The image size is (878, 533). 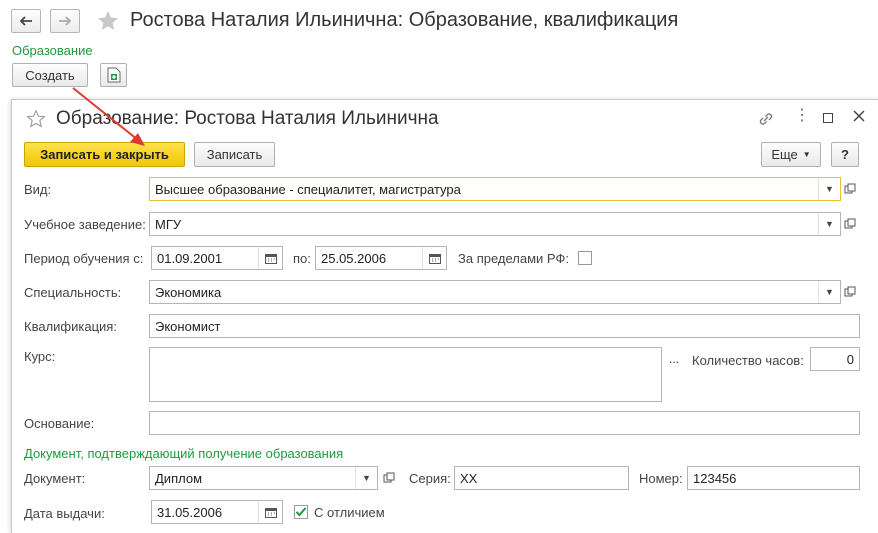 What do you see at coordinates (430, 478) in the screenshot?
I see `series-label: Серия:` at bounding box center [430, 478].